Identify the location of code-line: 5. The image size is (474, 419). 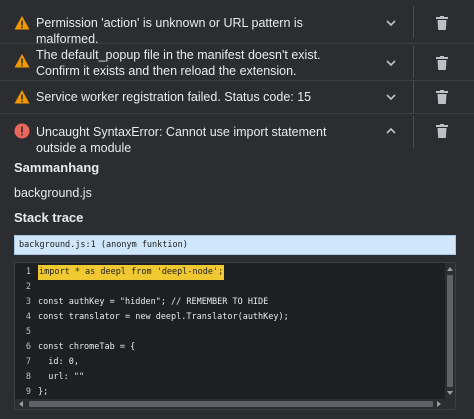
(230, 332).